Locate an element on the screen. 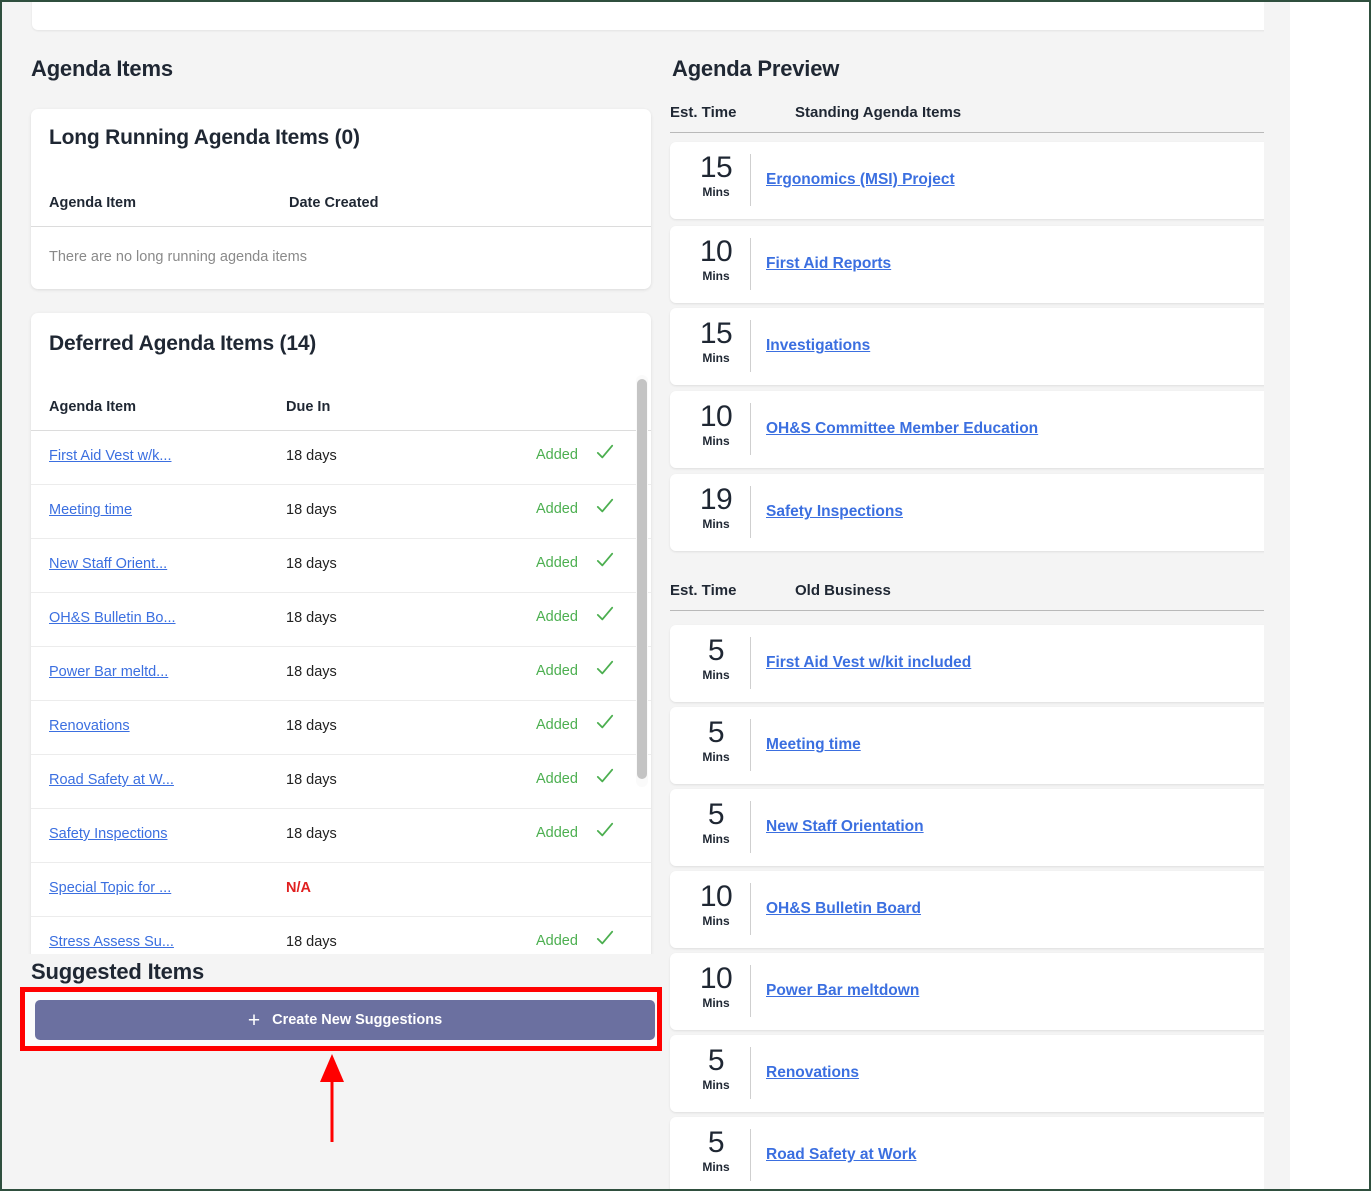 This screenshot has height=1191, width=1371. agenda-preview-item-card: 10 Mins First Aid Reports is located at coordinates (974, 264).